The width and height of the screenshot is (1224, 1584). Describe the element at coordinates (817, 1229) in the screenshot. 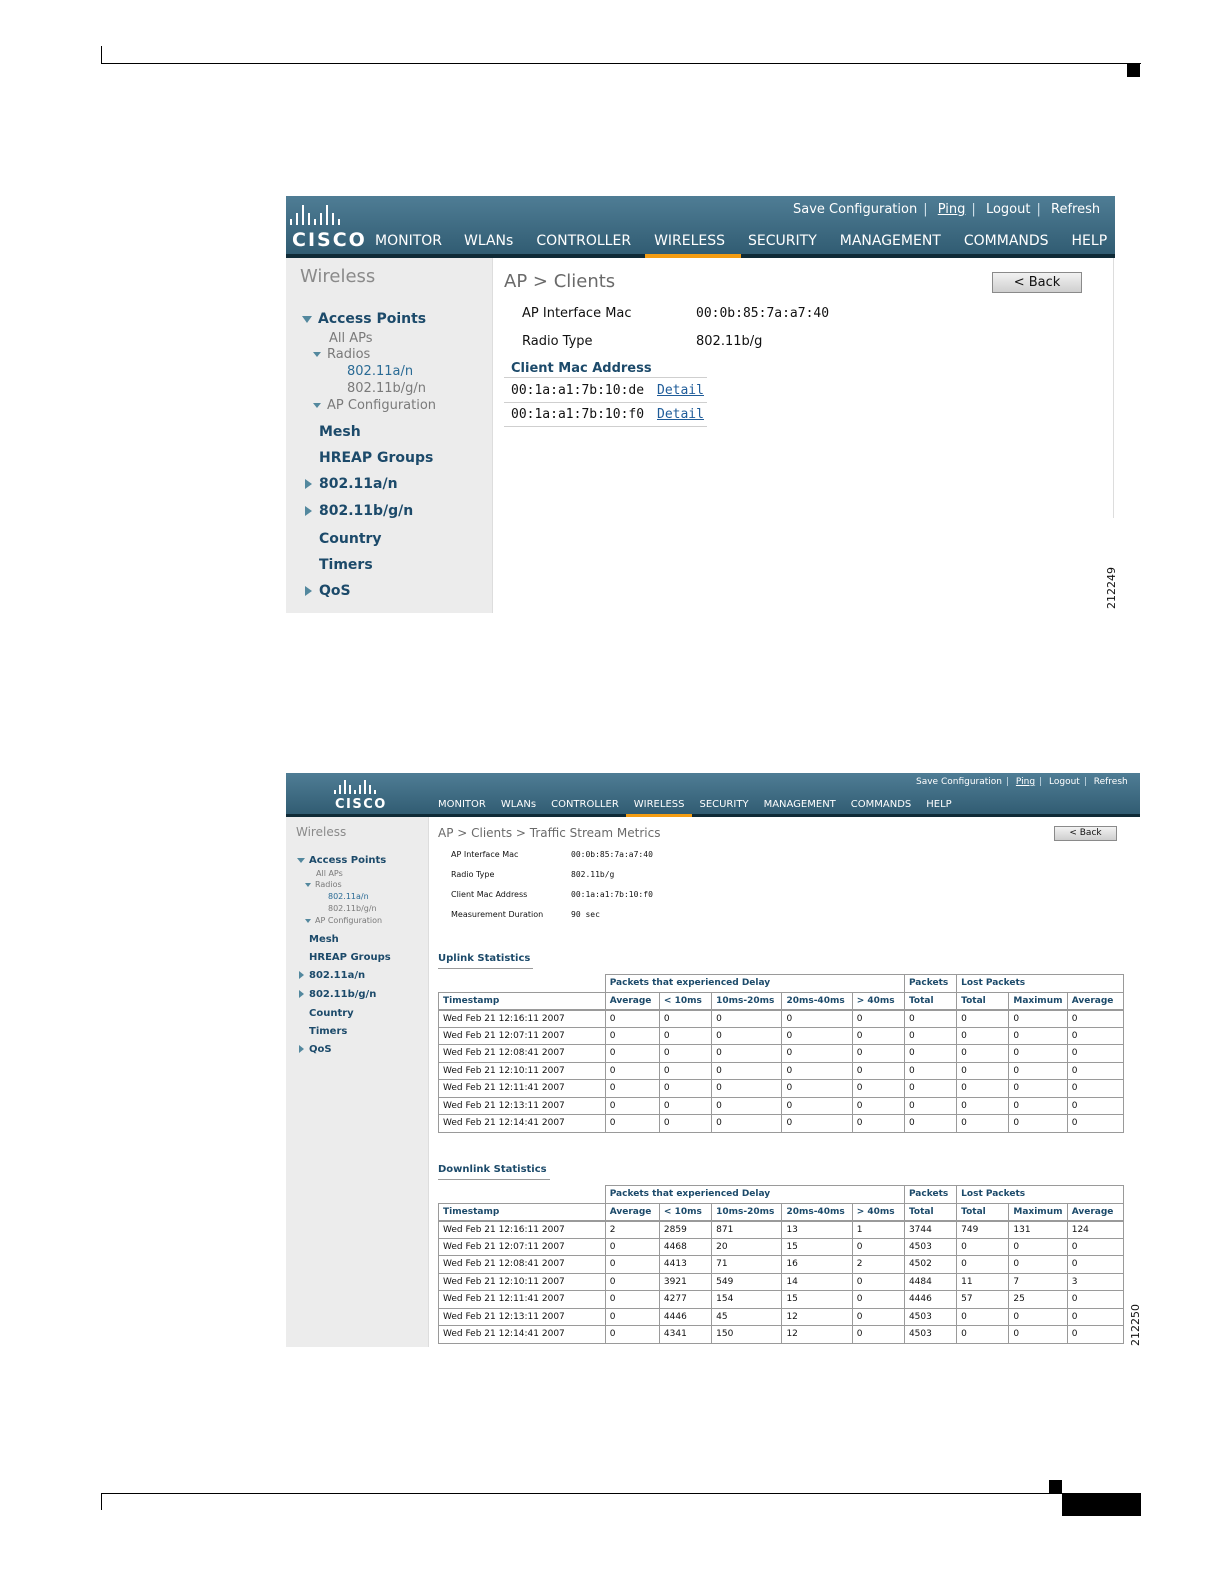

I see `table-cell: 13` at that location.